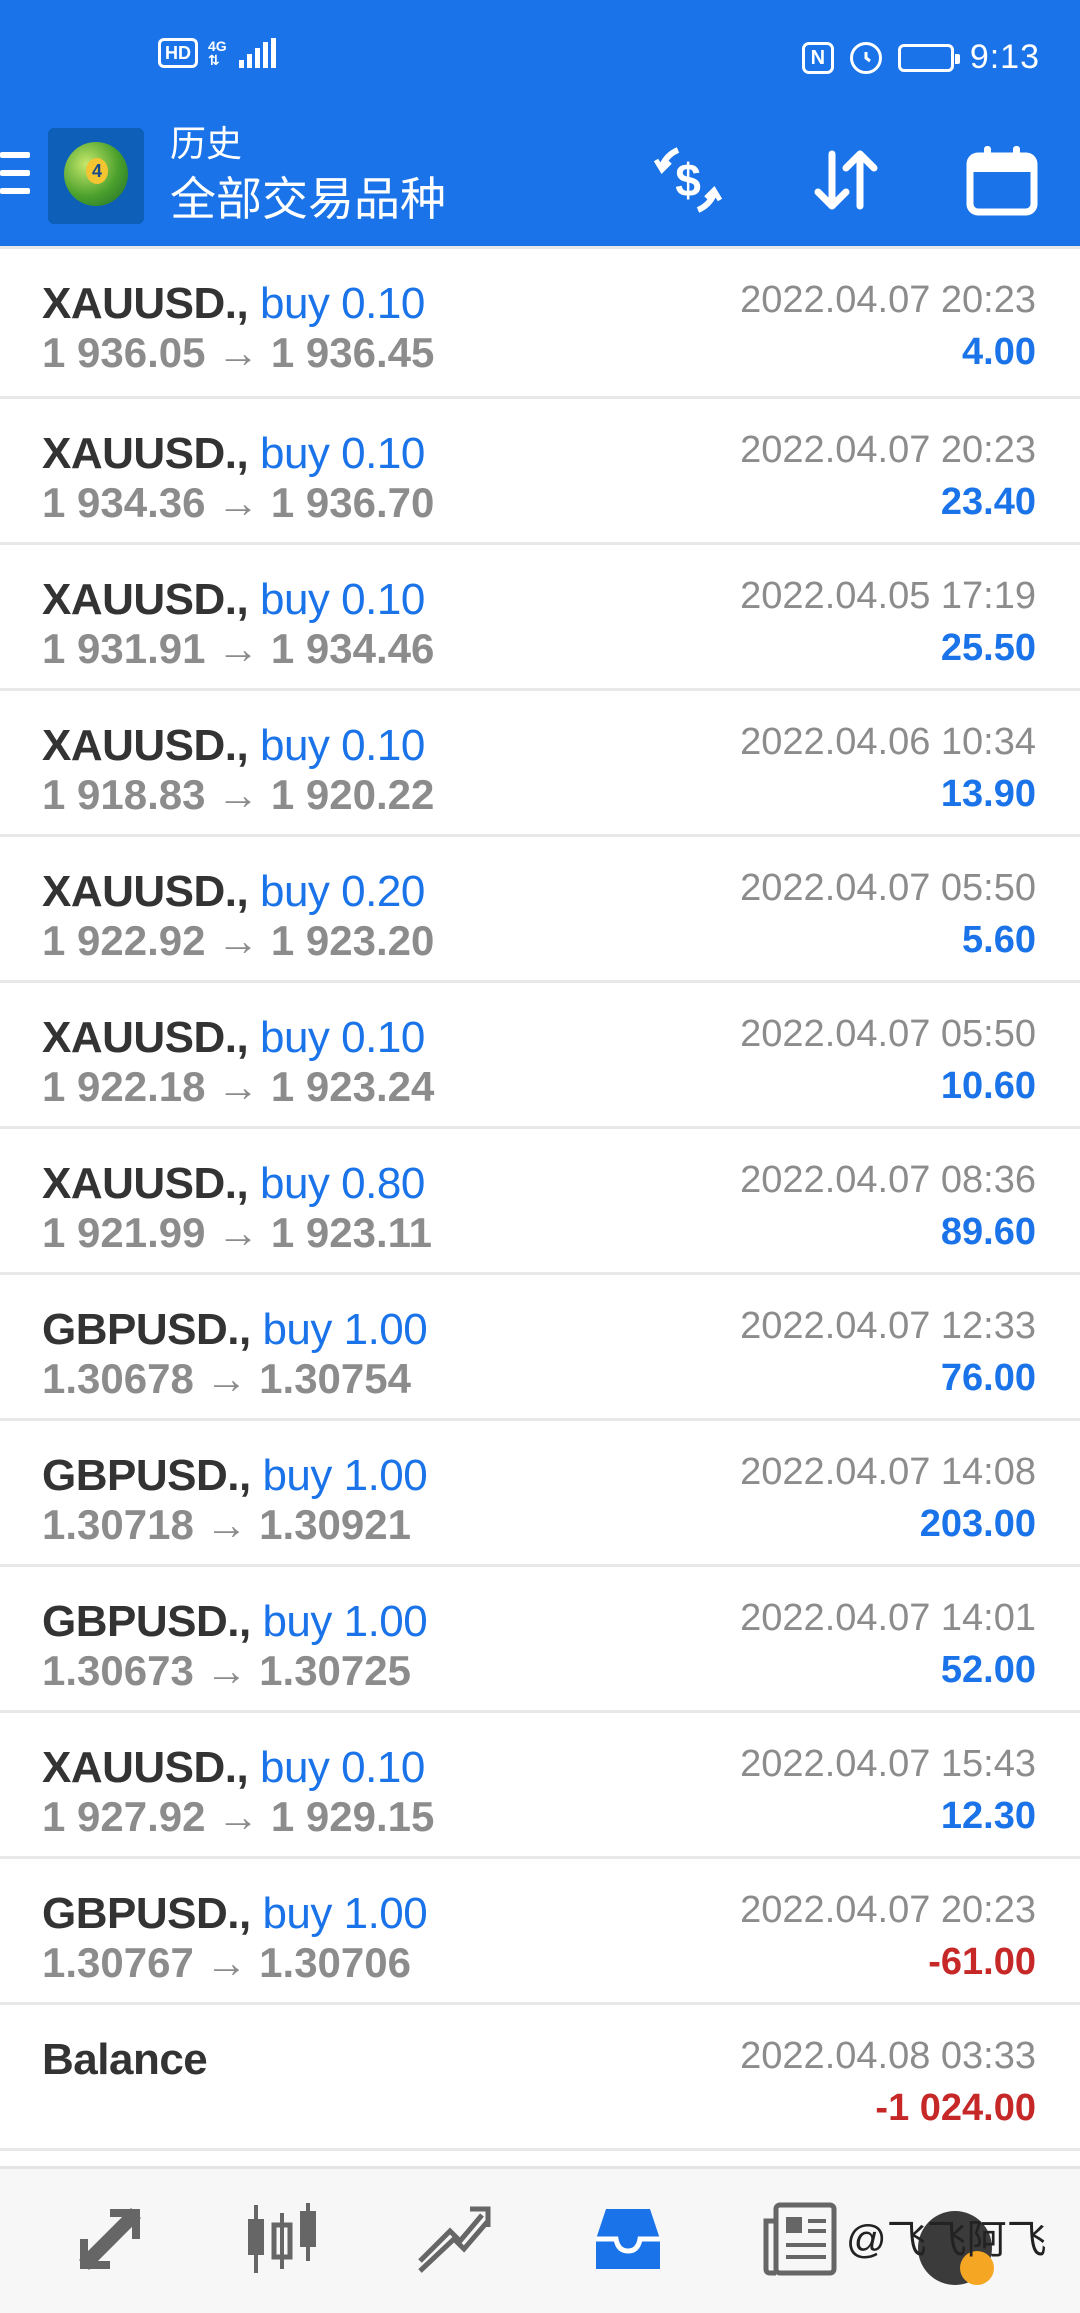 The width and height of the screenshot is (1080, 2313). Describe the element at coordinates (988, 1232) in the screenshot. I see `trade-profit: 89.60` at that location.